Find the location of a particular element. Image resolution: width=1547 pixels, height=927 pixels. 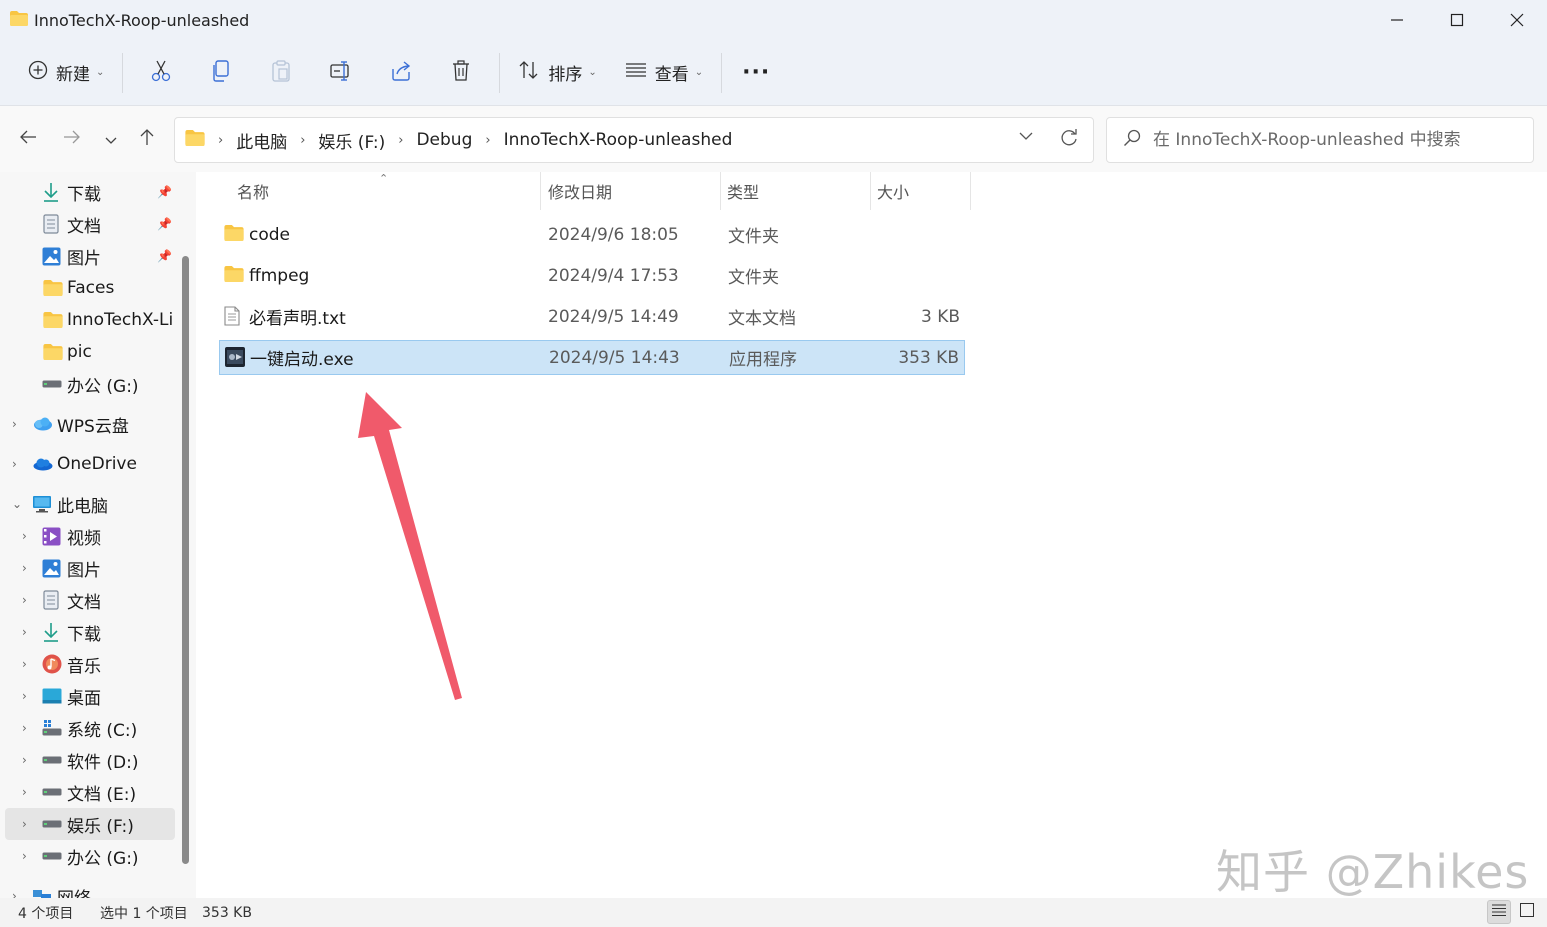

close-button is located at coordinates (1517, 20).